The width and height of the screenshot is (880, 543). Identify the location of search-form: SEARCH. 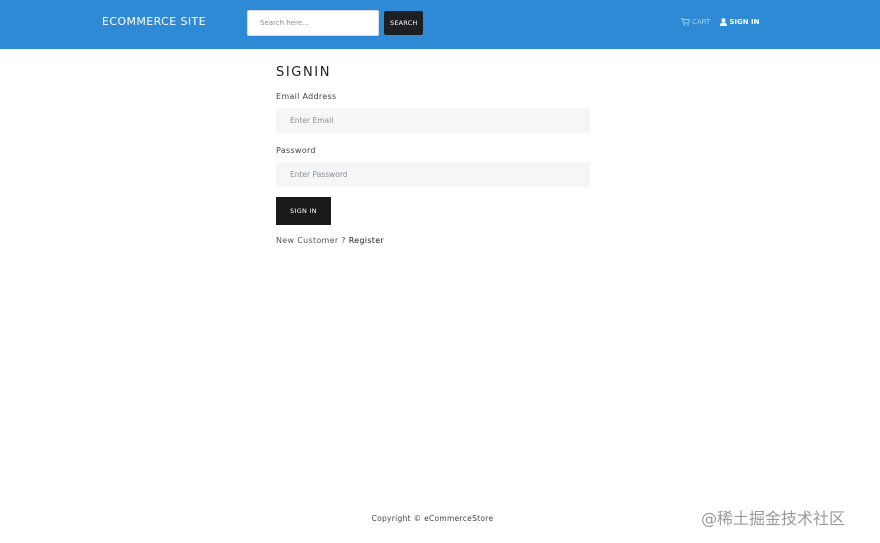
(335, 23).